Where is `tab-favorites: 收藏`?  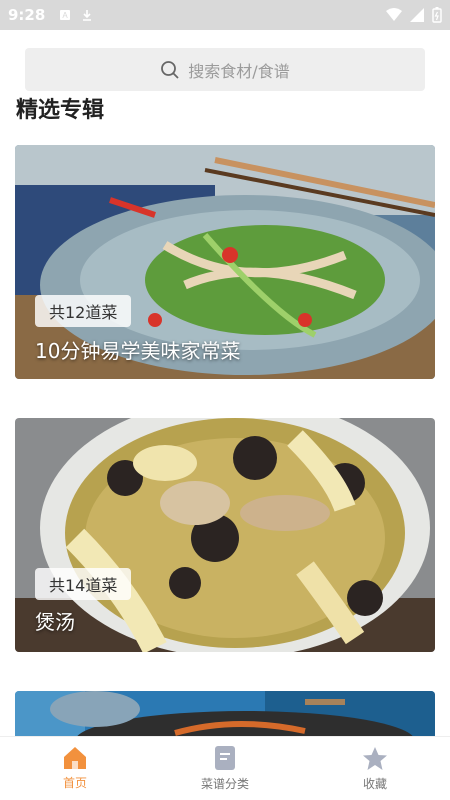 tab-favorites: 收藏 is located at coordinates (375, 768).